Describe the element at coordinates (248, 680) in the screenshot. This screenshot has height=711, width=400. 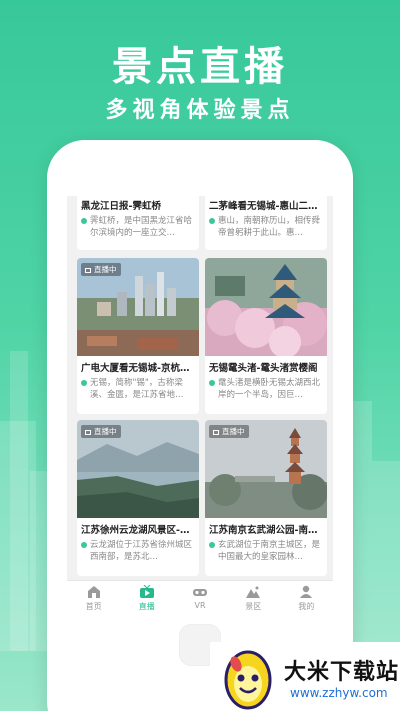
I see `rice-mascot-logo-icon` at that location.